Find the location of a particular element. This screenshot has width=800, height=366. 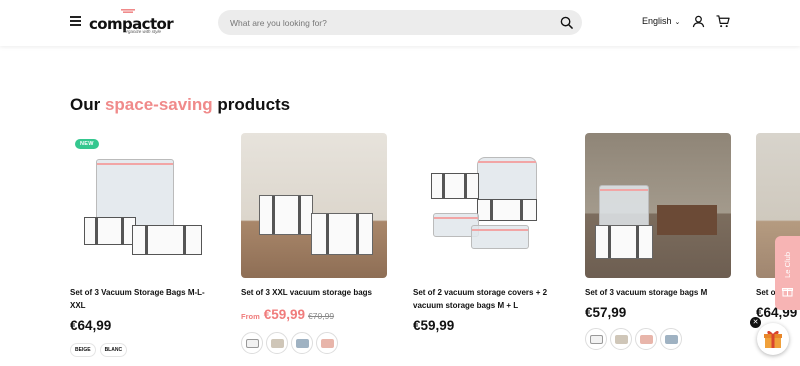

color-chip-beige: BEIGE is located at coordinates (83, 350).